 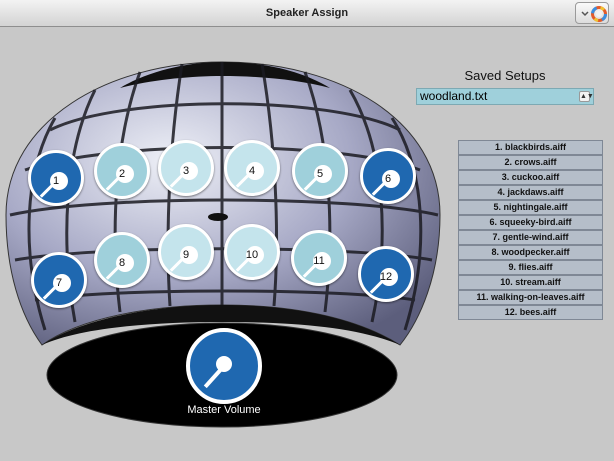 What do you see at coordinates (122, 263) in the screenshot?
I see `speaker-number: 8` at bounding box center [122, 263].